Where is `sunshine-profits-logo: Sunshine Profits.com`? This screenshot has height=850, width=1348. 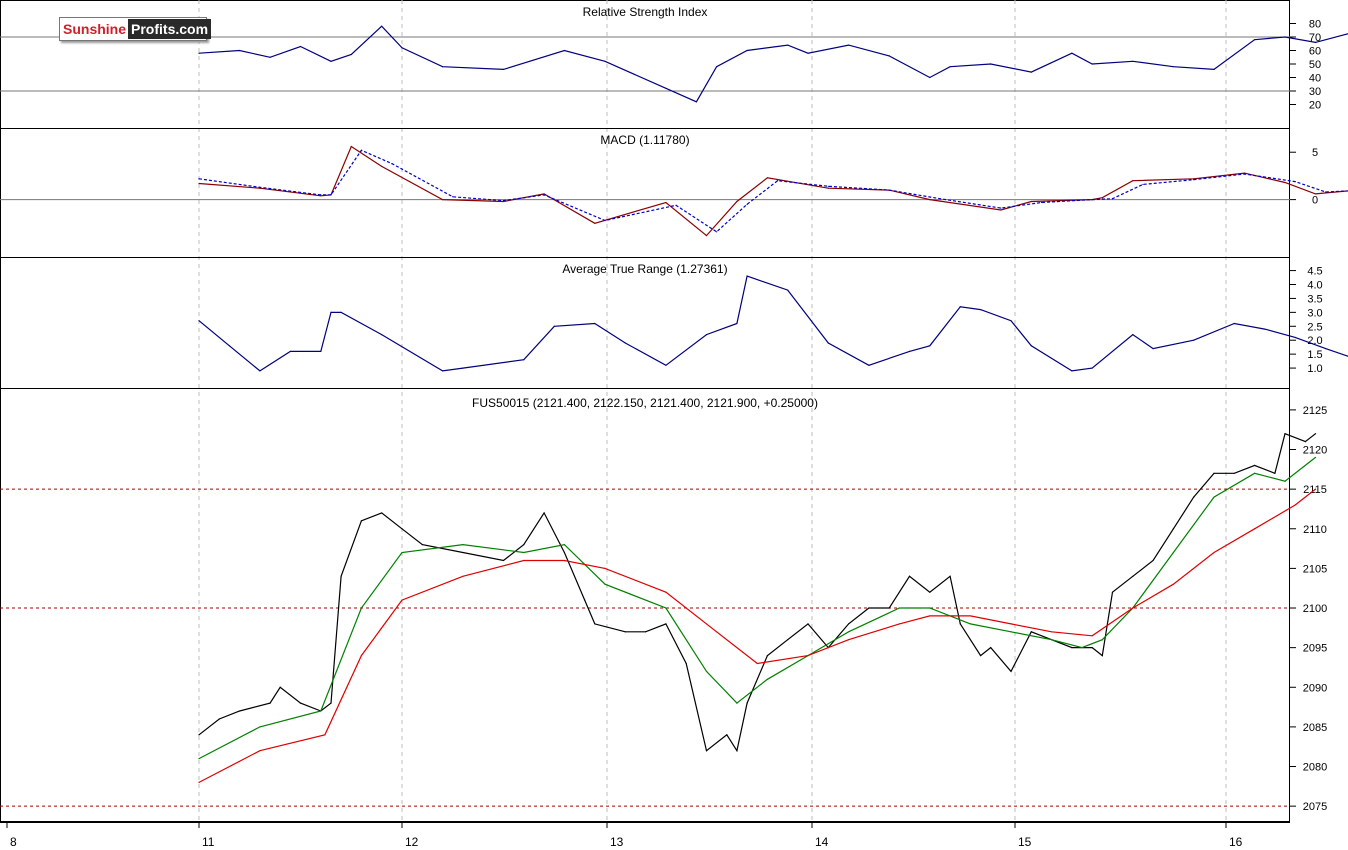 sunshine-profits-logo: Sunshine Profits.com is located at coordinates (135, 29).